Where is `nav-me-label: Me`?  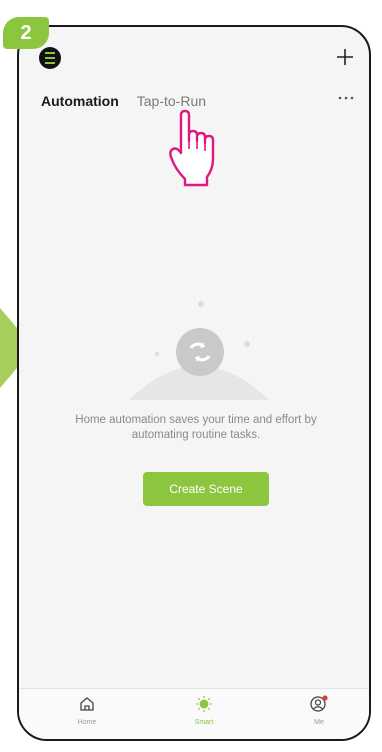 nav-me-label: Me is located at coordinates (319, 722).